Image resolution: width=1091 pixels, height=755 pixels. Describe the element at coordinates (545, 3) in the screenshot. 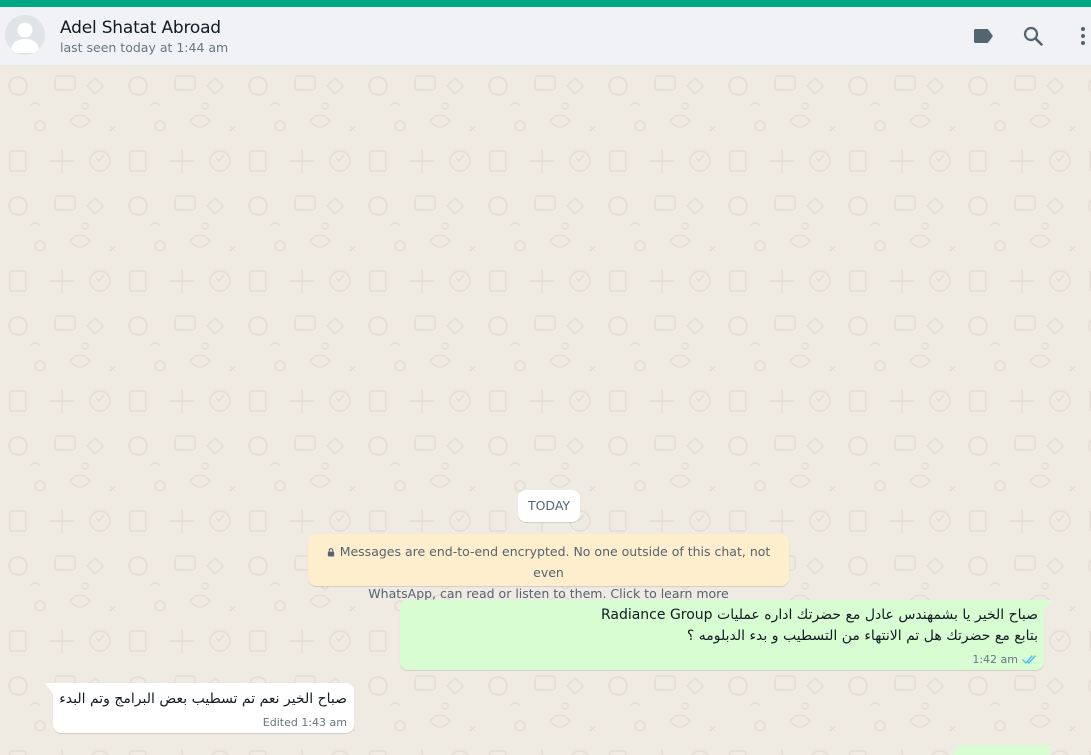

I see `top-accent-bar` at that location.